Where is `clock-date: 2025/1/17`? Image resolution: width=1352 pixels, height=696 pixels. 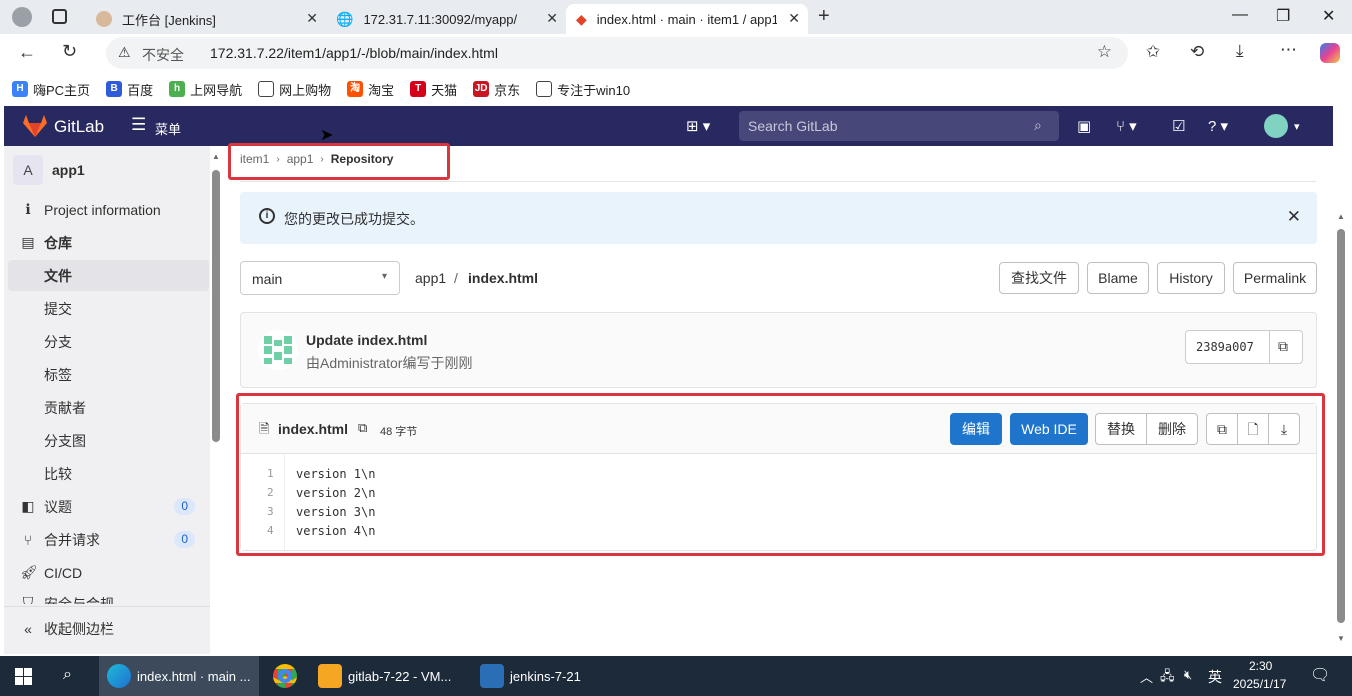
clock-date: 2025/1/17 is located at coordinates (1259, 684).